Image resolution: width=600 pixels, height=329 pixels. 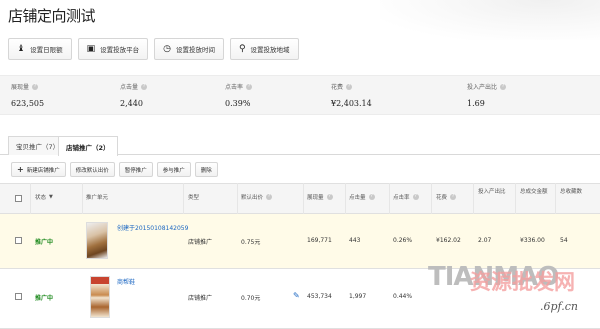 What do you see at coordinates (51, 197) in the screenshot?
I see `sort-down-icon: ▼` at bounding box center [51, 197].